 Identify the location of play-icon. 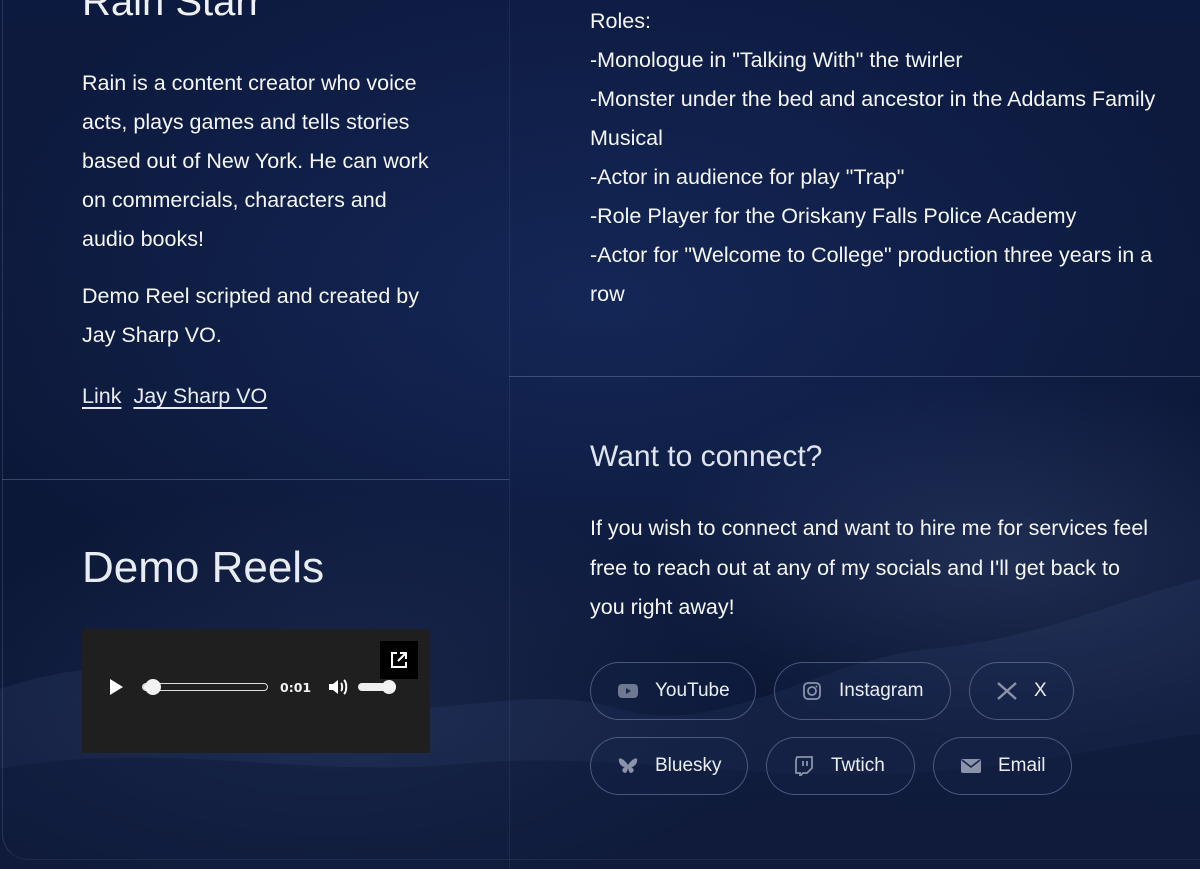
(116, 687).